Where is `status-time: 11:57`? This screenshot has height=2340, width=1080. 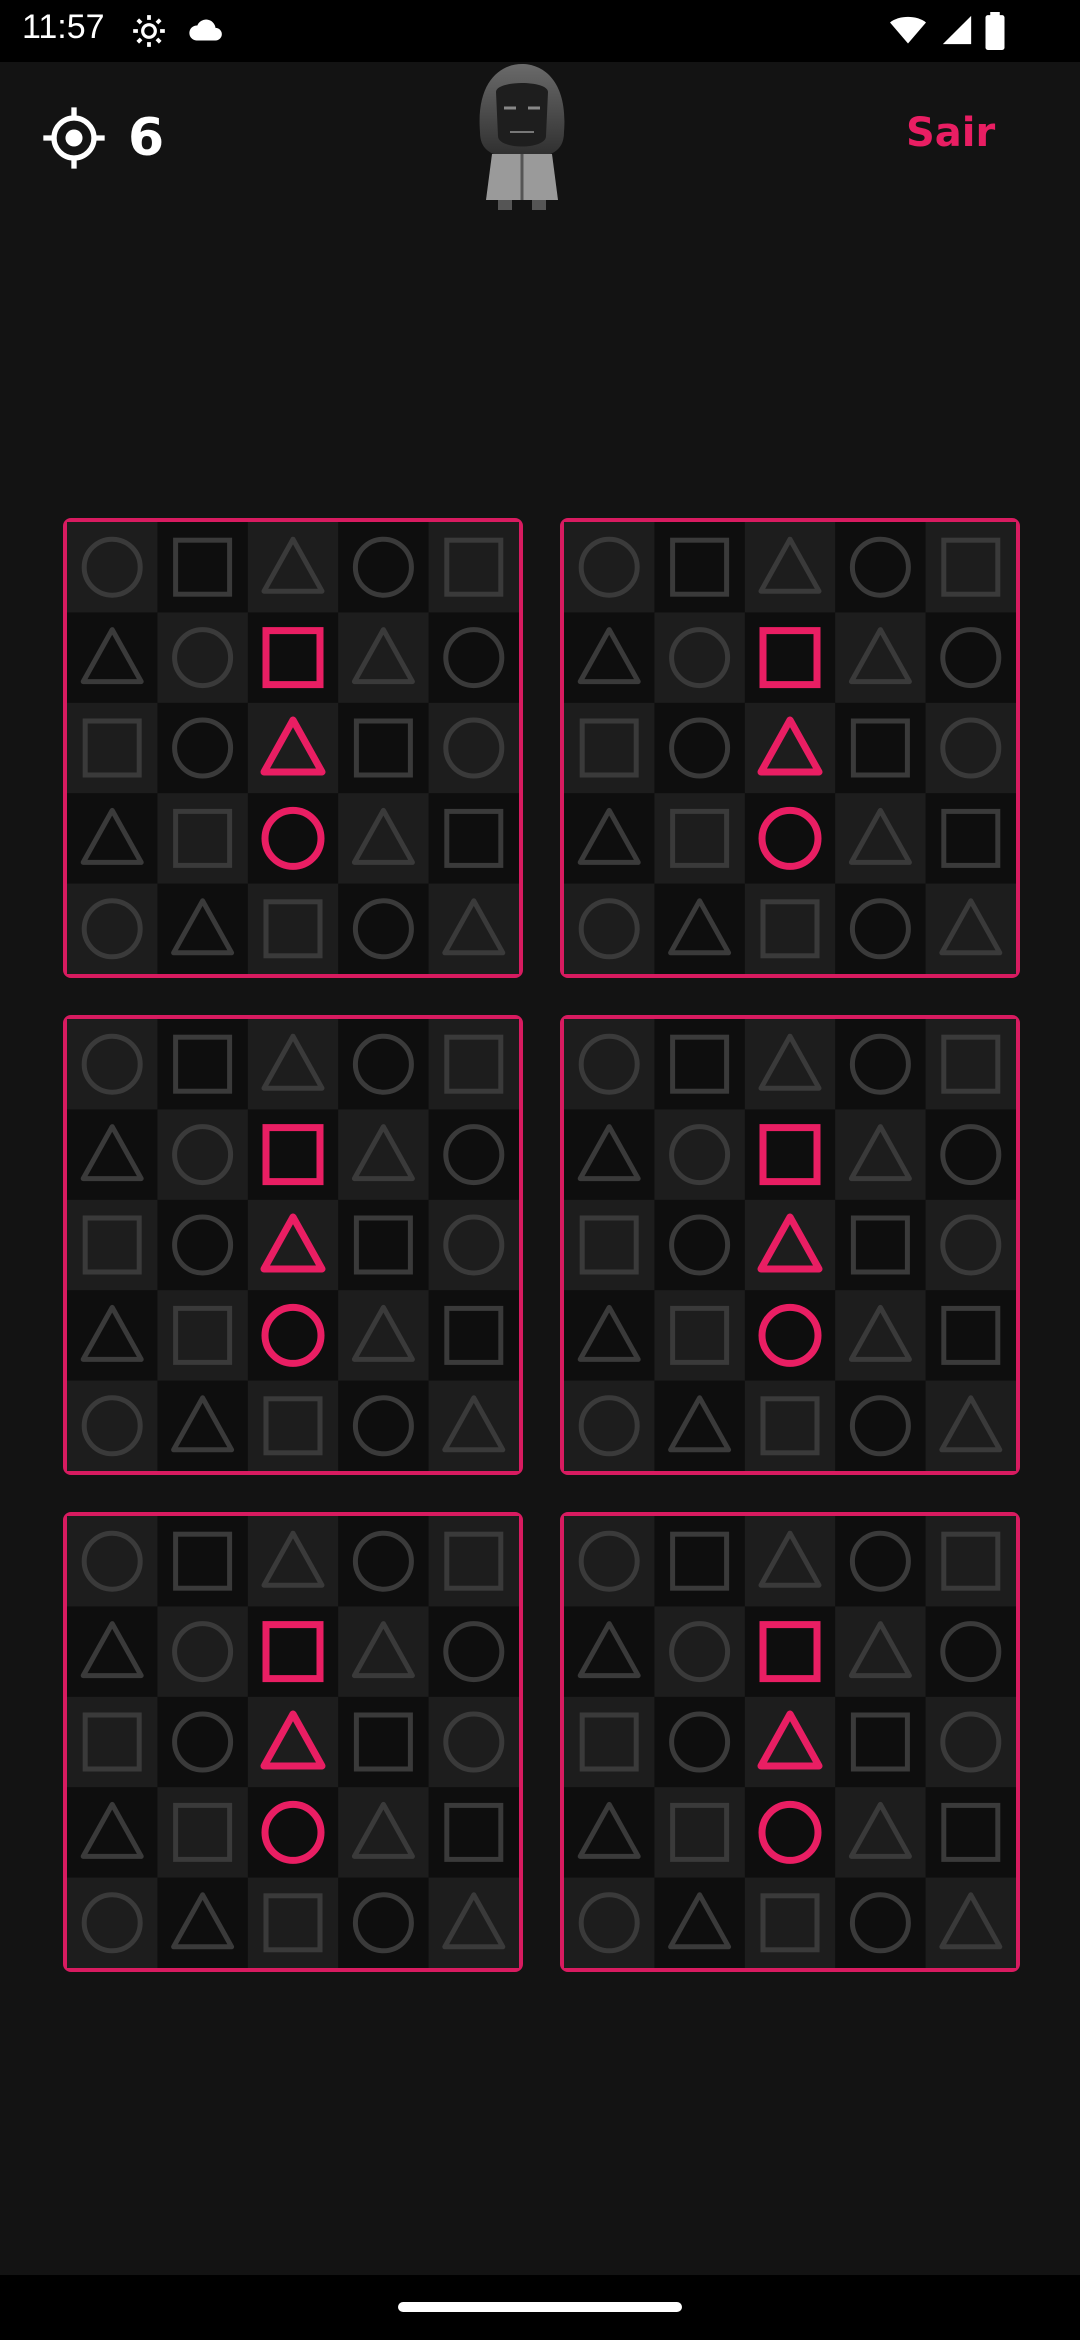
status-time: 11:57 is located at coordinates (63, 27).